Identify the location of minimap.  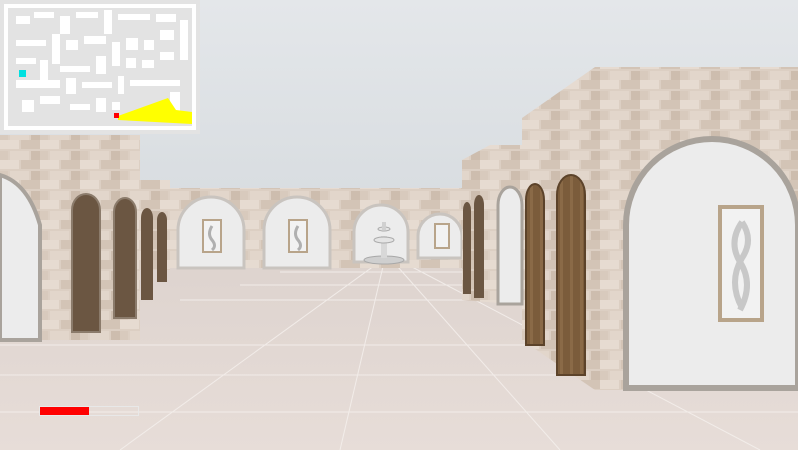
(100, 67).